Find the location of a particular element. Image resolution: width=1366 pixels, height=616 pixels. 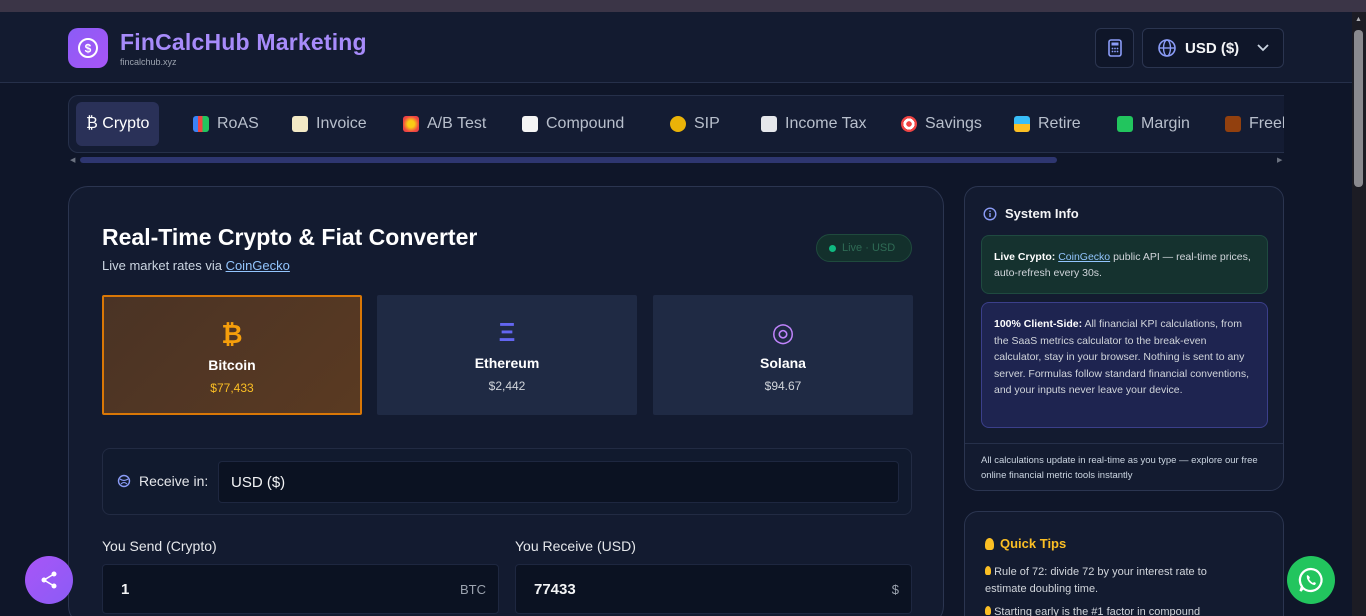

client-side-bold: 100% Client-Side: is located at coordinates (1038, 324).